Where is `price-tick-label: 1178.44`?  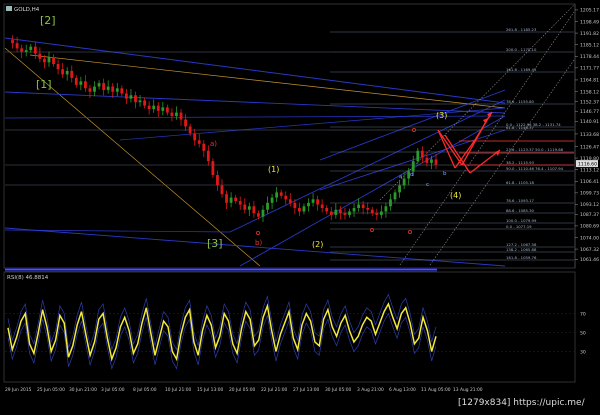
price-tick-label: 1178.44 is located at coordinates (589, 57).